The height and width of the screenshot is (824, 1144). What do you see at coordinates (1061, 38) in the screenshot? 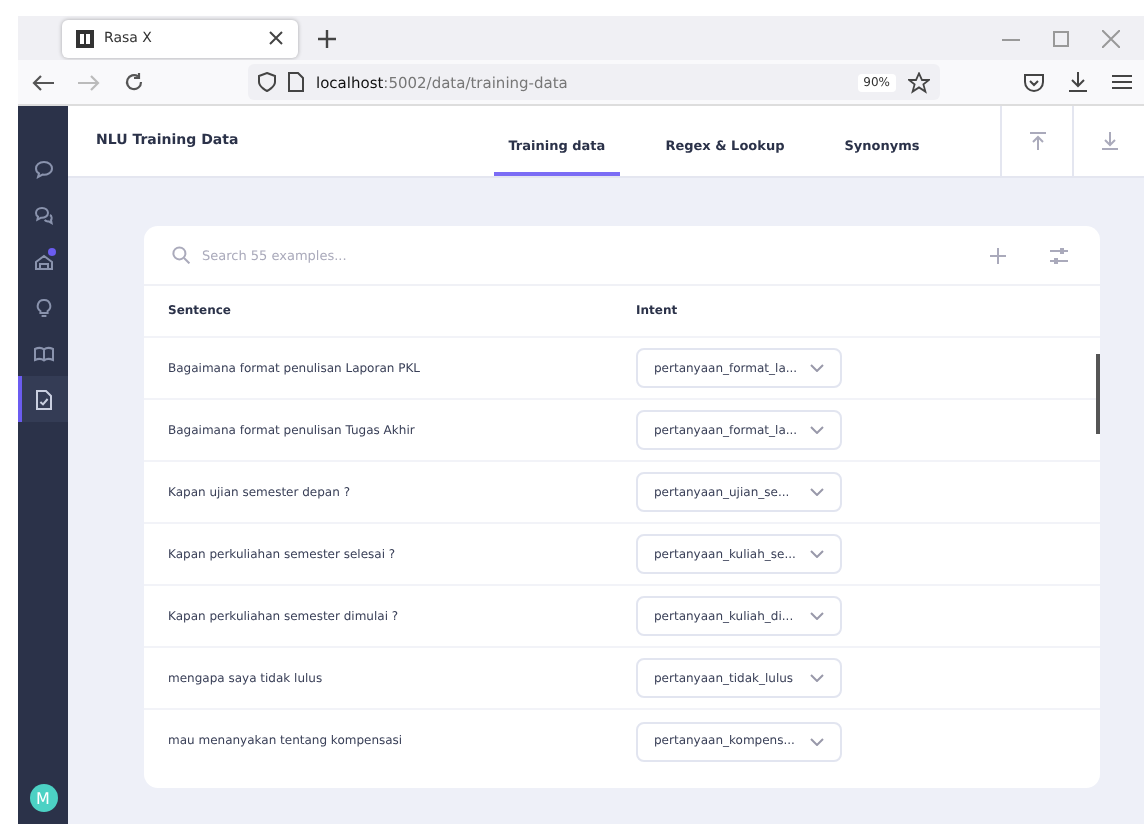
I see `maximize-icon` at bounding box center [1061, 38].